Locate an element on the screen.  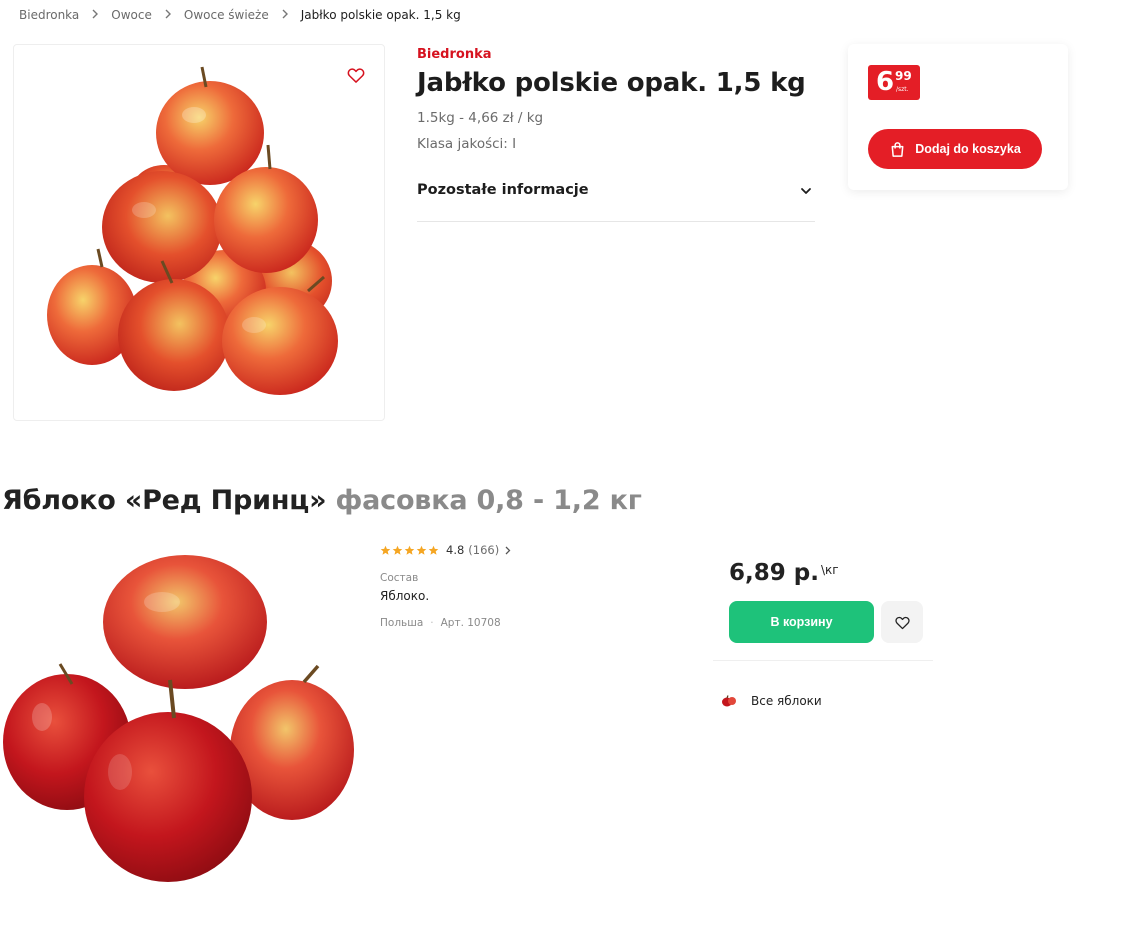
product-title-pack: фасовка 0,8 - 1,2 кг is located at coordinates (488, 500).